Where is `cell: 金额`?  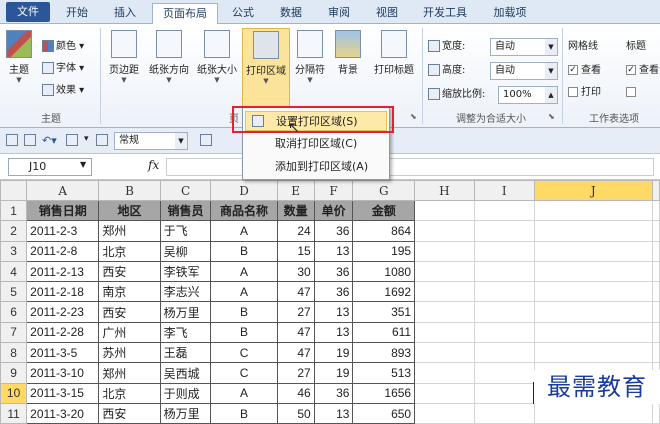
cell: 金额 is located at coordinates (384, 210).